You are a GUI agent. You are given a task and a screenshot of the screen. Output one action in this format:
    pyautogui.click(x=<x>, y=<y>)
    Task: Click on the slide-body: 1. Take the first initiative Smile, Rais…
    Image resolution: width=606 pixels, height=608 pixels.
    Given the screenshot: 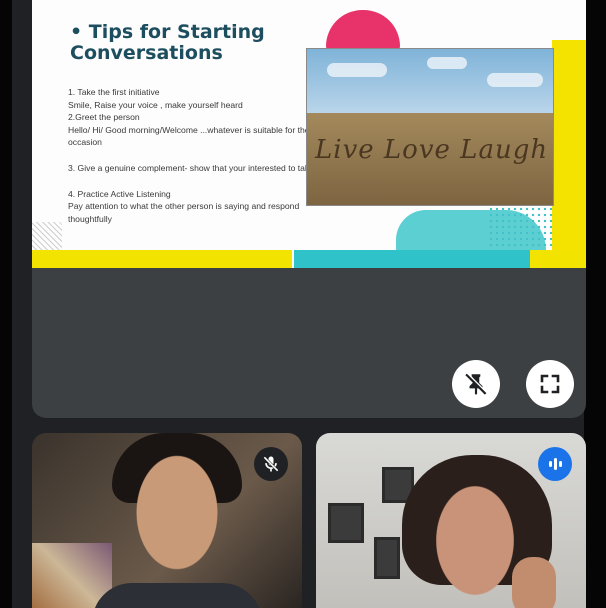 What is the action you would take?
    pyautogui.click(x=205, y=155)
    